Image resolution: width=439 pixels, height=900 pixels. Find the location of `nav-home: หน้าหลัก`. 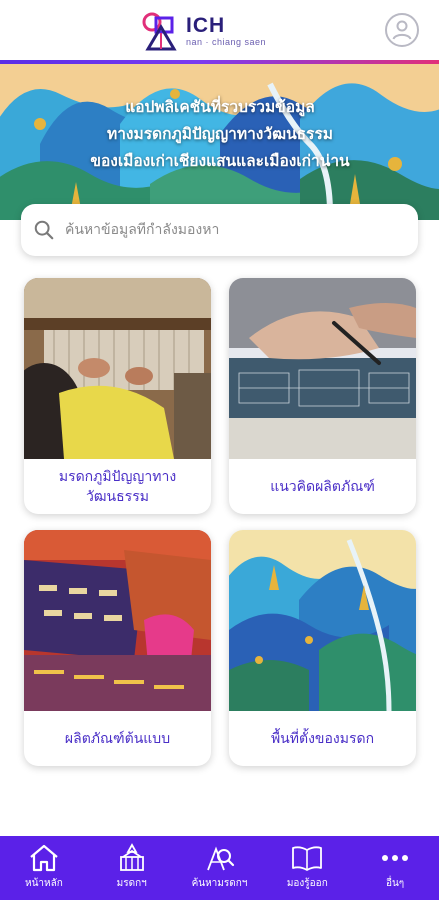

nav-home: หน้าหลัก is located at coordinates (44, 868).